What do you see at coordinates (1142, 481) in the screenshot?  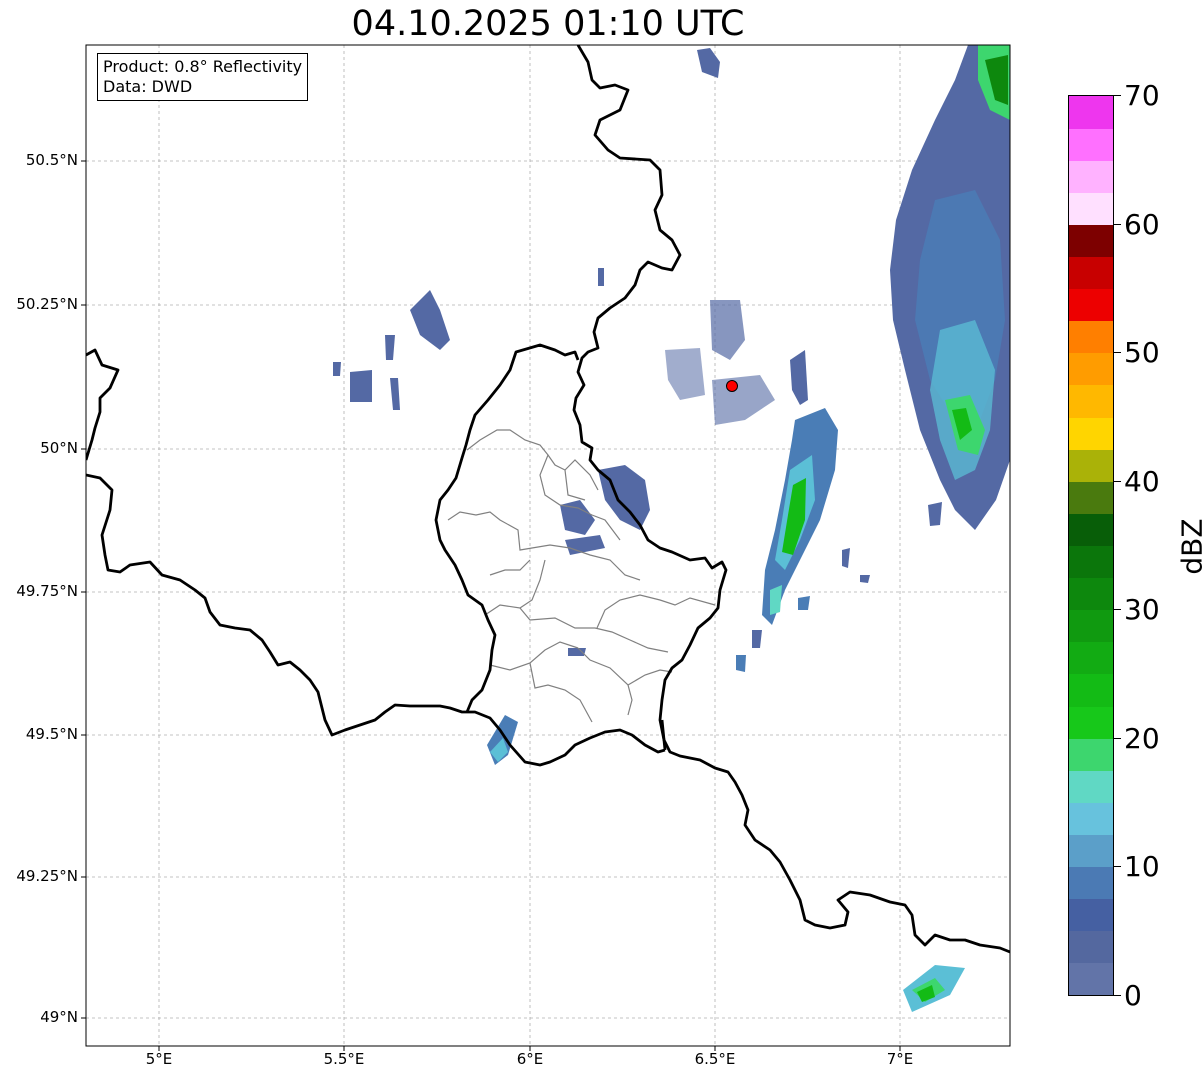 I see `colorbar-label: 40` at bounding box center [1142, 481].